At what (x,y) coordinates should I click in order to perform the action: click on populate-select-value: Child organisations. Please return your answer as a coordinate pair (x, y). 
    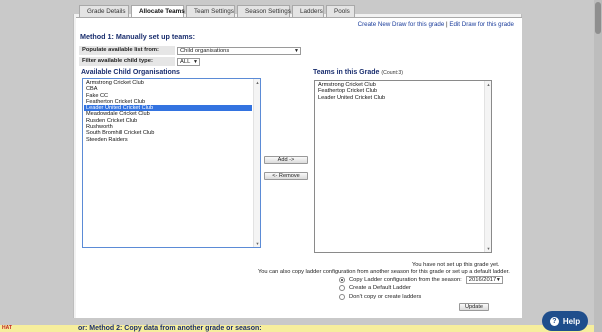
    Looking at the image, I should click on (205, 50).